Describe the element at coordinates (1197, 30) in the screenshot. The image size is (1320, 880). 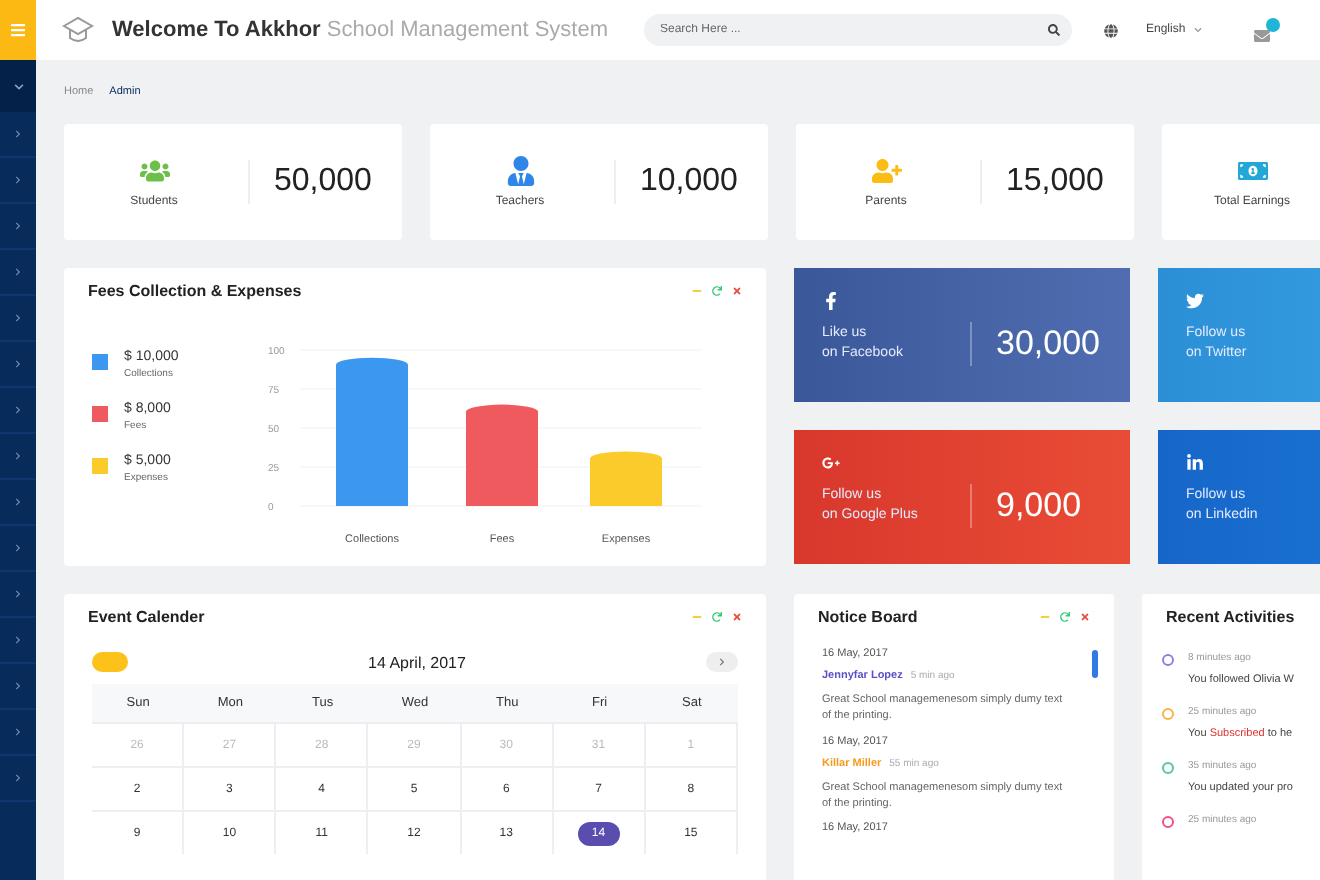
I see `caret-icon` at that location.